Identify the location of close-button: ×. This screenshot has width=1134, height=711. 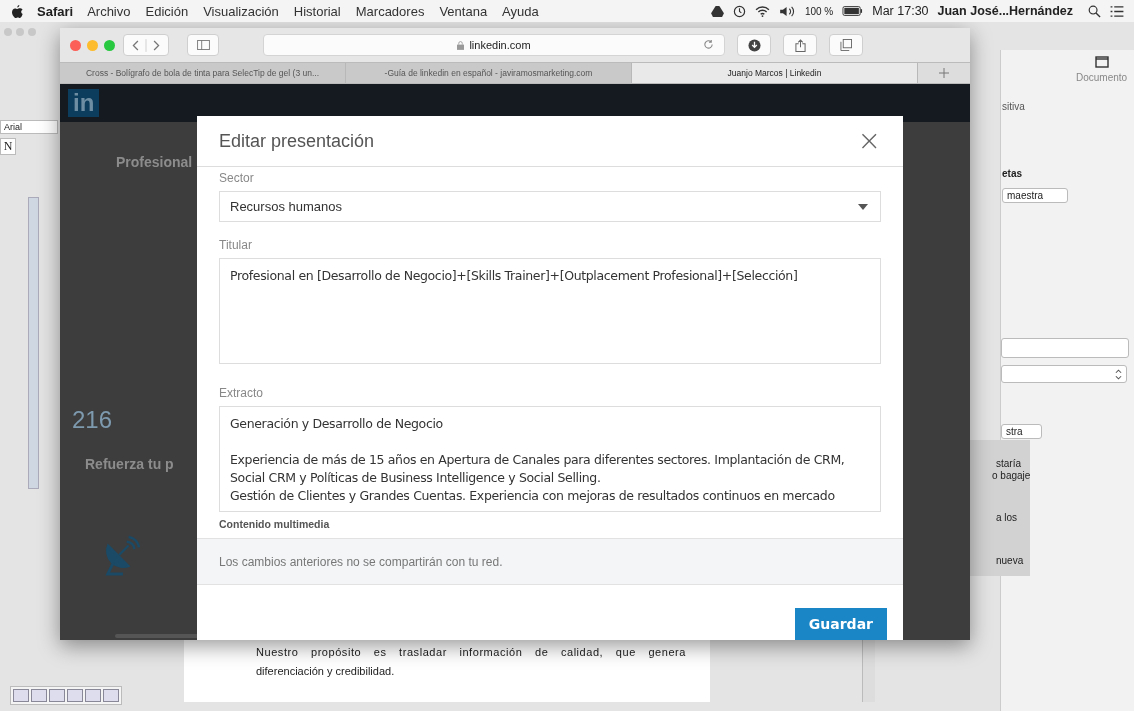
(869, 141).